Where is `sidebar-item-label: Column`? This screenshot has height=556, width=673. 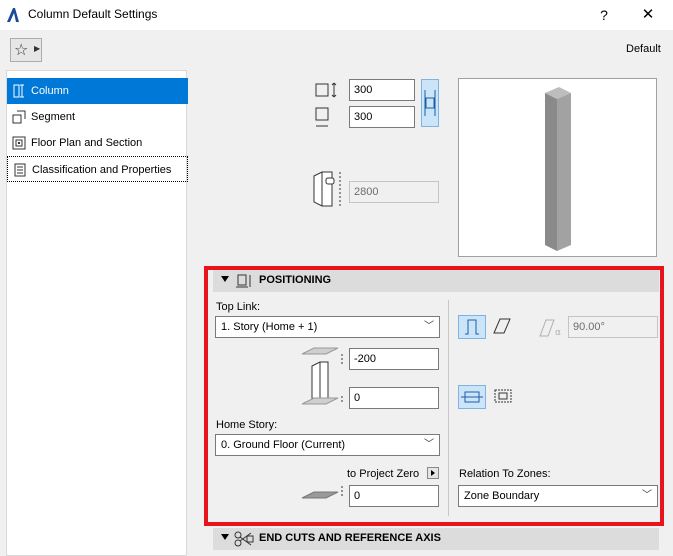 sidebar-item-label: Column is located at coordinates (50, 91).